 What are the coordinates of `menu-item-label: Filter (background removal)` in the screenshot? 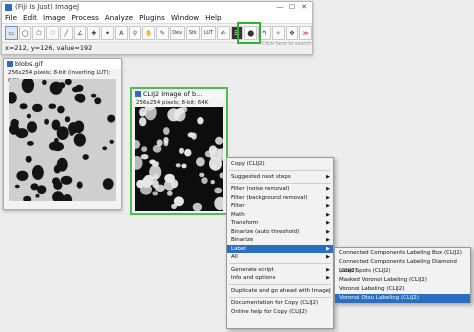 It's located at (269, 197).